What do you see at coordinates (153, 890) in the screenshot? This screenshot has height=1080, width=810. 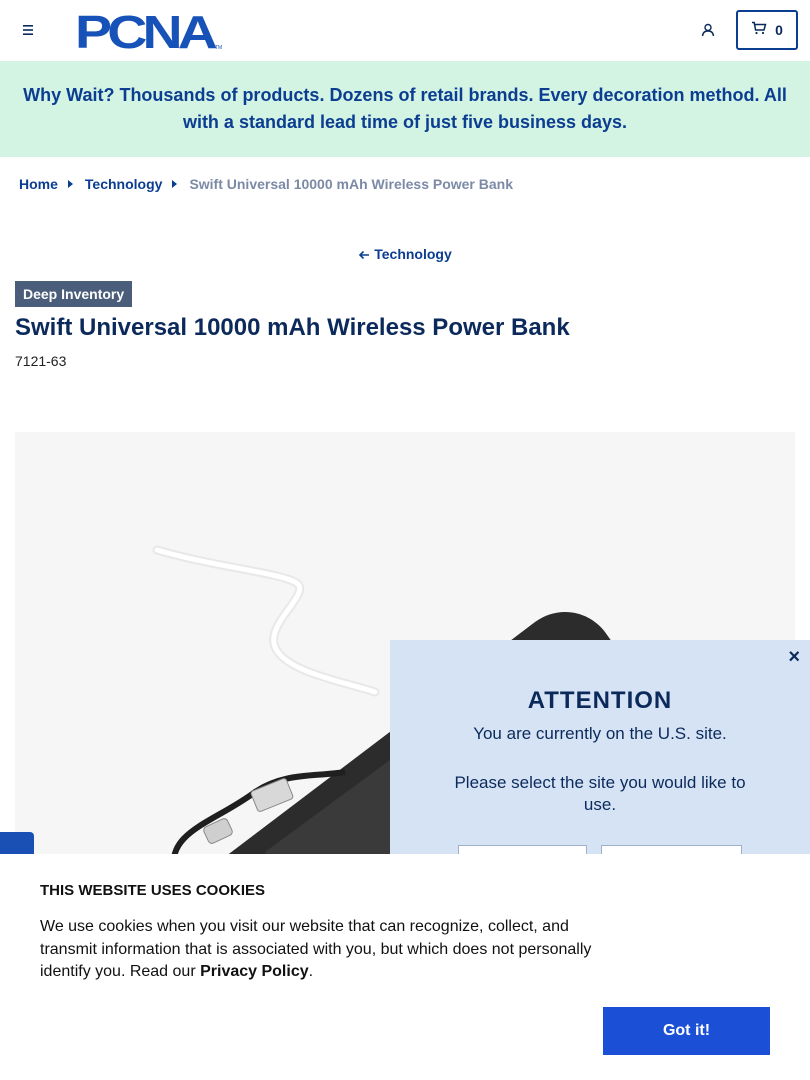 I see `cookie-title: THIS WEBSITE USES COOKIES` at bounding box center [153, 890].